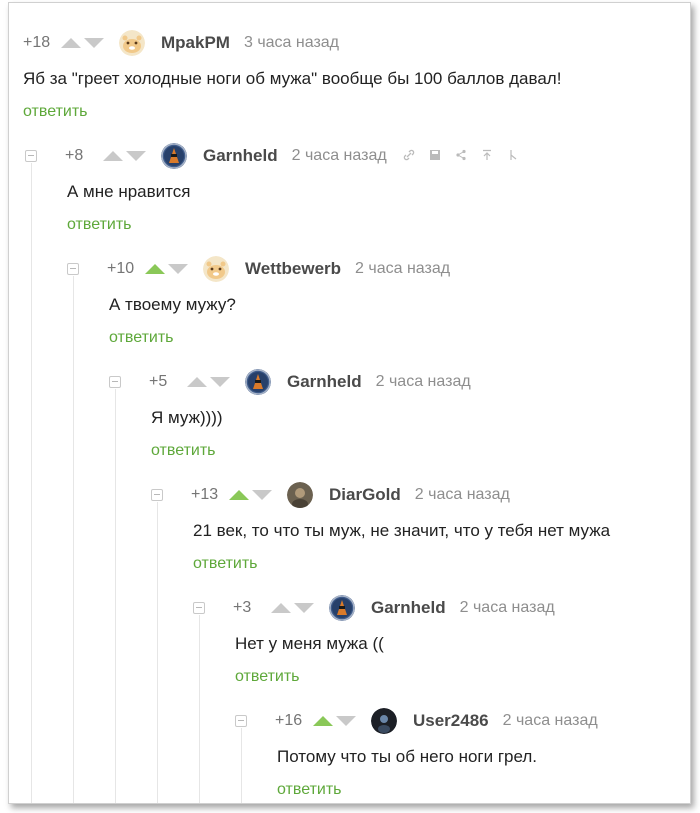  Describe the element at coordinates (461, 156) in the screenshot. I see `share-icon` at that location.